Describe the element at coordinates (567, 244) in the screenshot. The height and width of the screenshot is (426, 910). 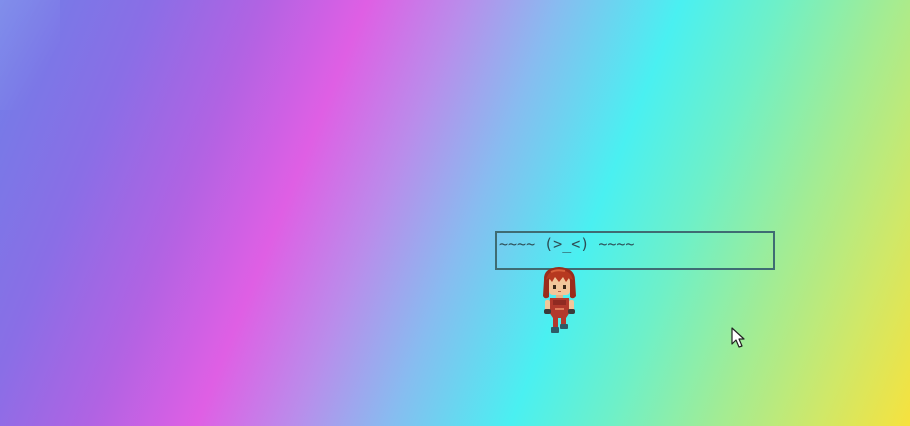
I see `speech-bubble-text: ~~~~ (>_<) ~~~~` at that location.